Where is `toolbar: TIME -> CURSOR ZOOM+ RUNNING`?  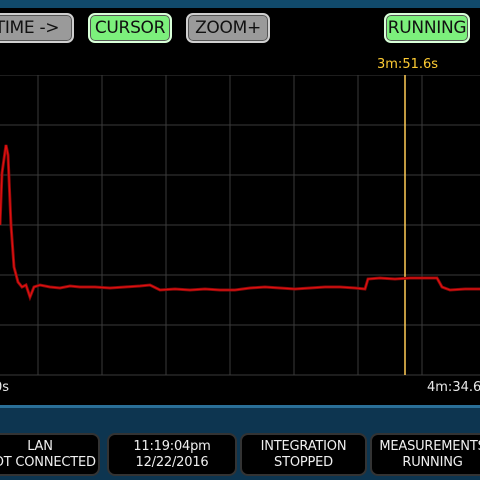 toolbar: TIME -> CURSOR ZOOM+ RUNNING is located at coordinates (240, 26).